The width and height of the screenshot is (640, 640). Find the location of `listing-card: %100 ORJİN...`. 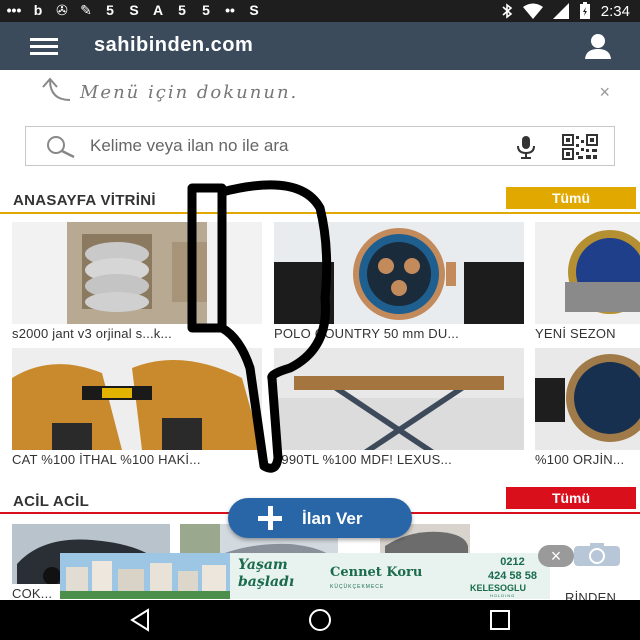

listing-card: %100 ORJİN... is located at coordinates (587, 408).